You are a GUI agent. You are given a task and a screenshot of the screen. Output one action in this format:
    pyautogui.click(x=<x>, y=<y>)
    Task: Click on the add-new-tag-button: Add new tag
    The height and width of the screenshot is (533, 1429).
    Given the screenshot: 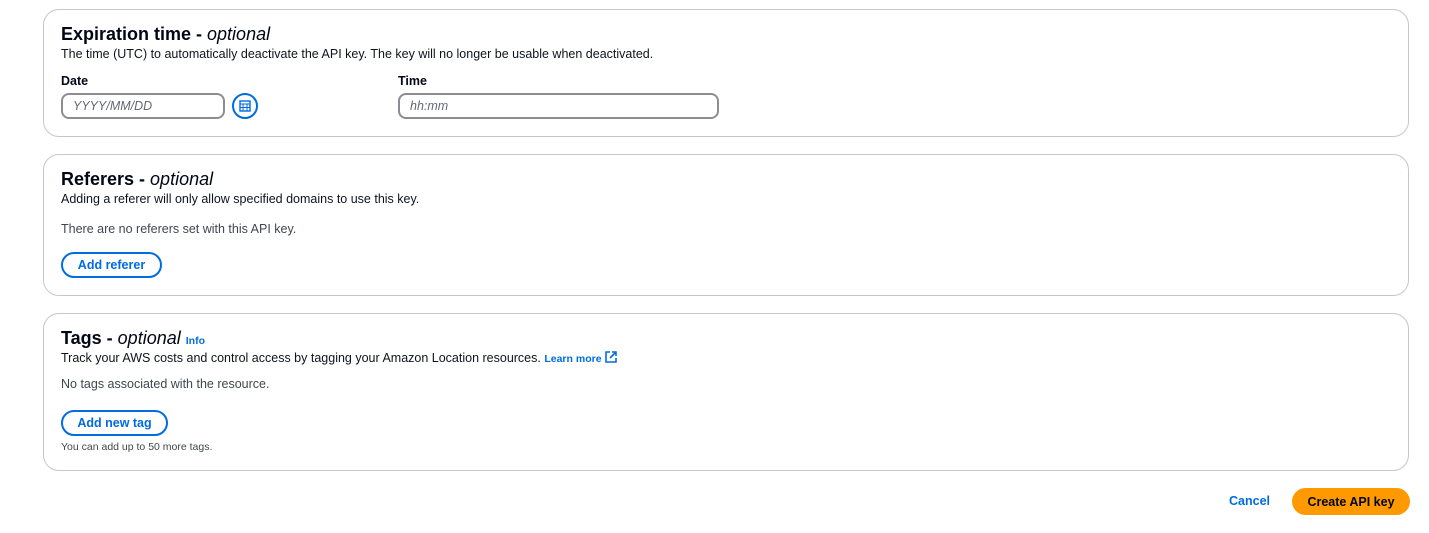 What is the action you would take?
    pyautogui.click(x=114, y=423)
    